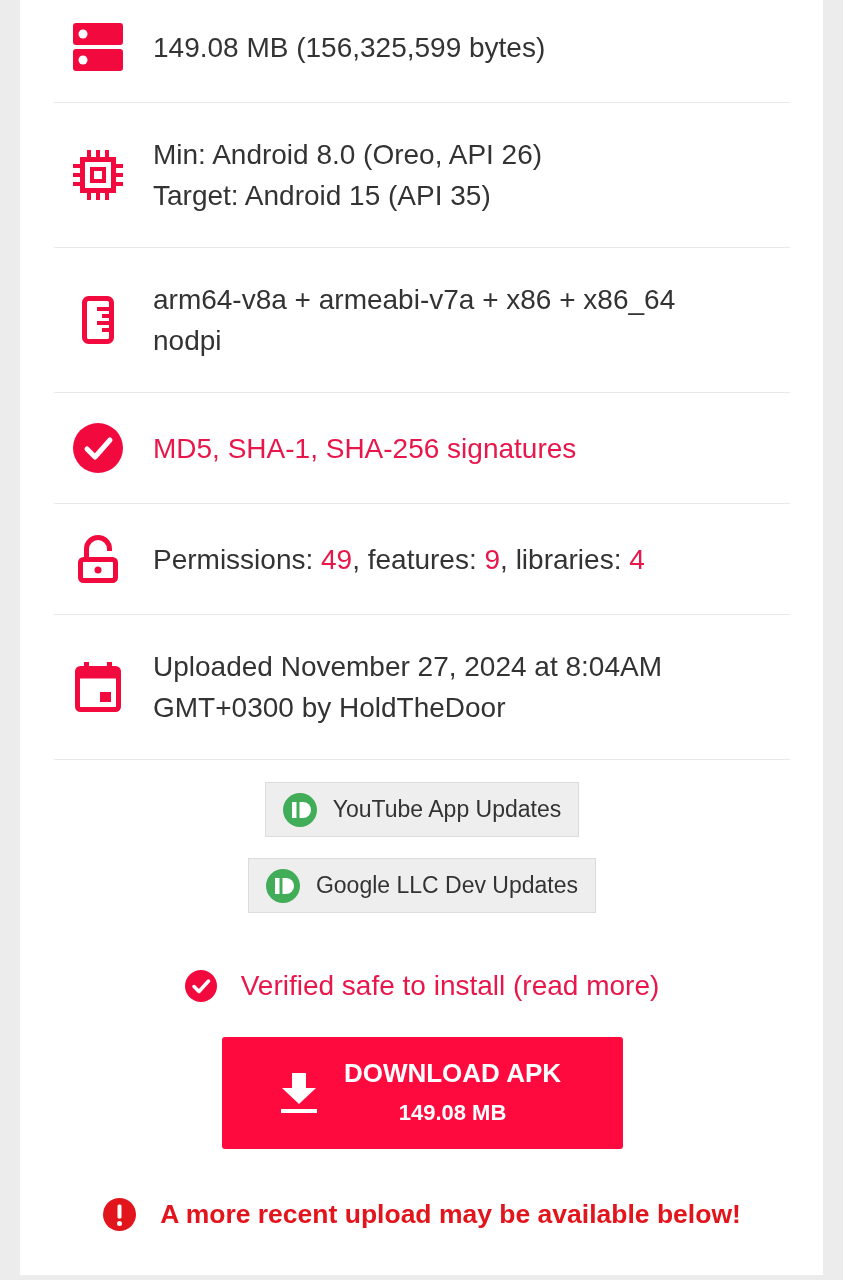  What do you see at coordinates (348, 155) in the screenshot?
I see `detail-text: Min: Android 8.0 (Oreo, API 26)` at bounding box center [348, 155].